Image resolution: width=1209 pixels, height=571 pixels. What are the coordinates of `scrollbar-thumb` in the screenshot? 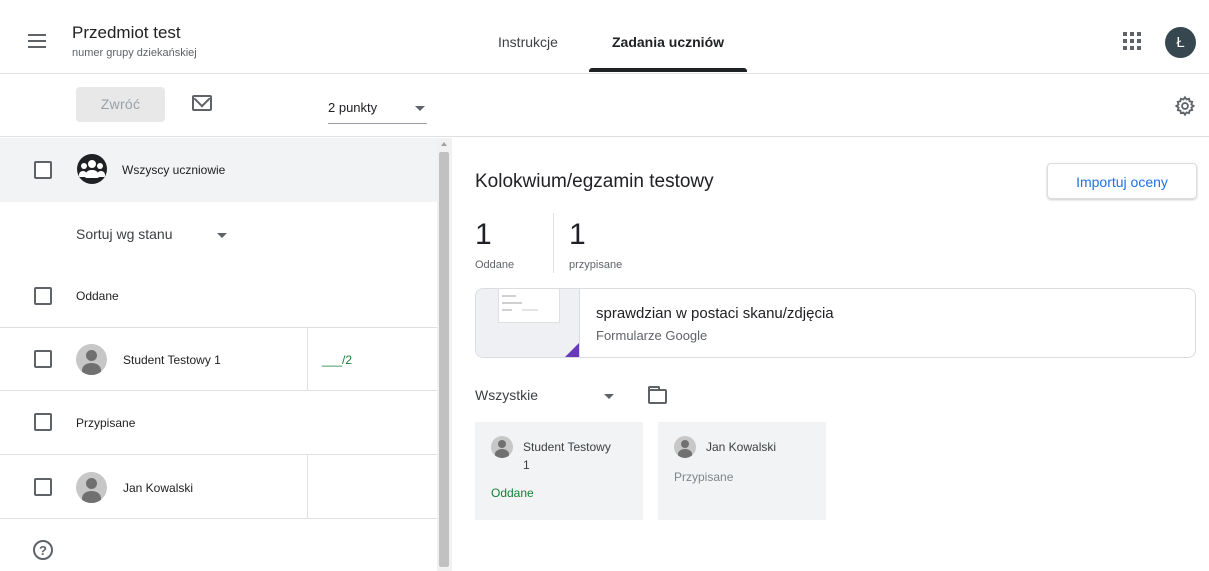 It's located at (444, 359).